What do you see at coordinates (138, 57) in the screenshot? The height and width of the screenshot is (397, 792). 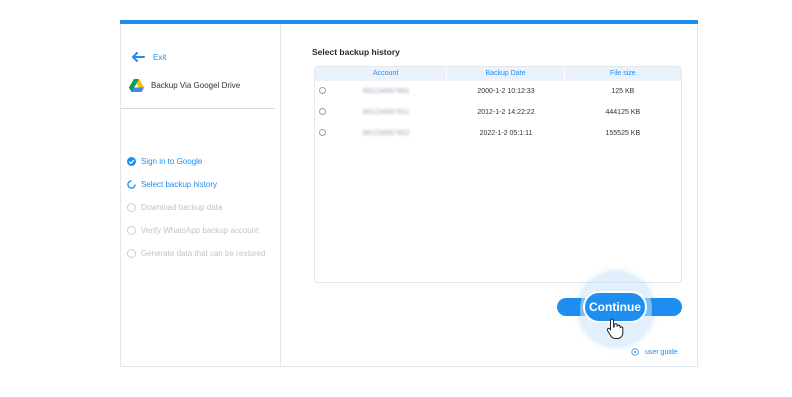 I see `back-arrow-icon` at bounding box center [138, 57].